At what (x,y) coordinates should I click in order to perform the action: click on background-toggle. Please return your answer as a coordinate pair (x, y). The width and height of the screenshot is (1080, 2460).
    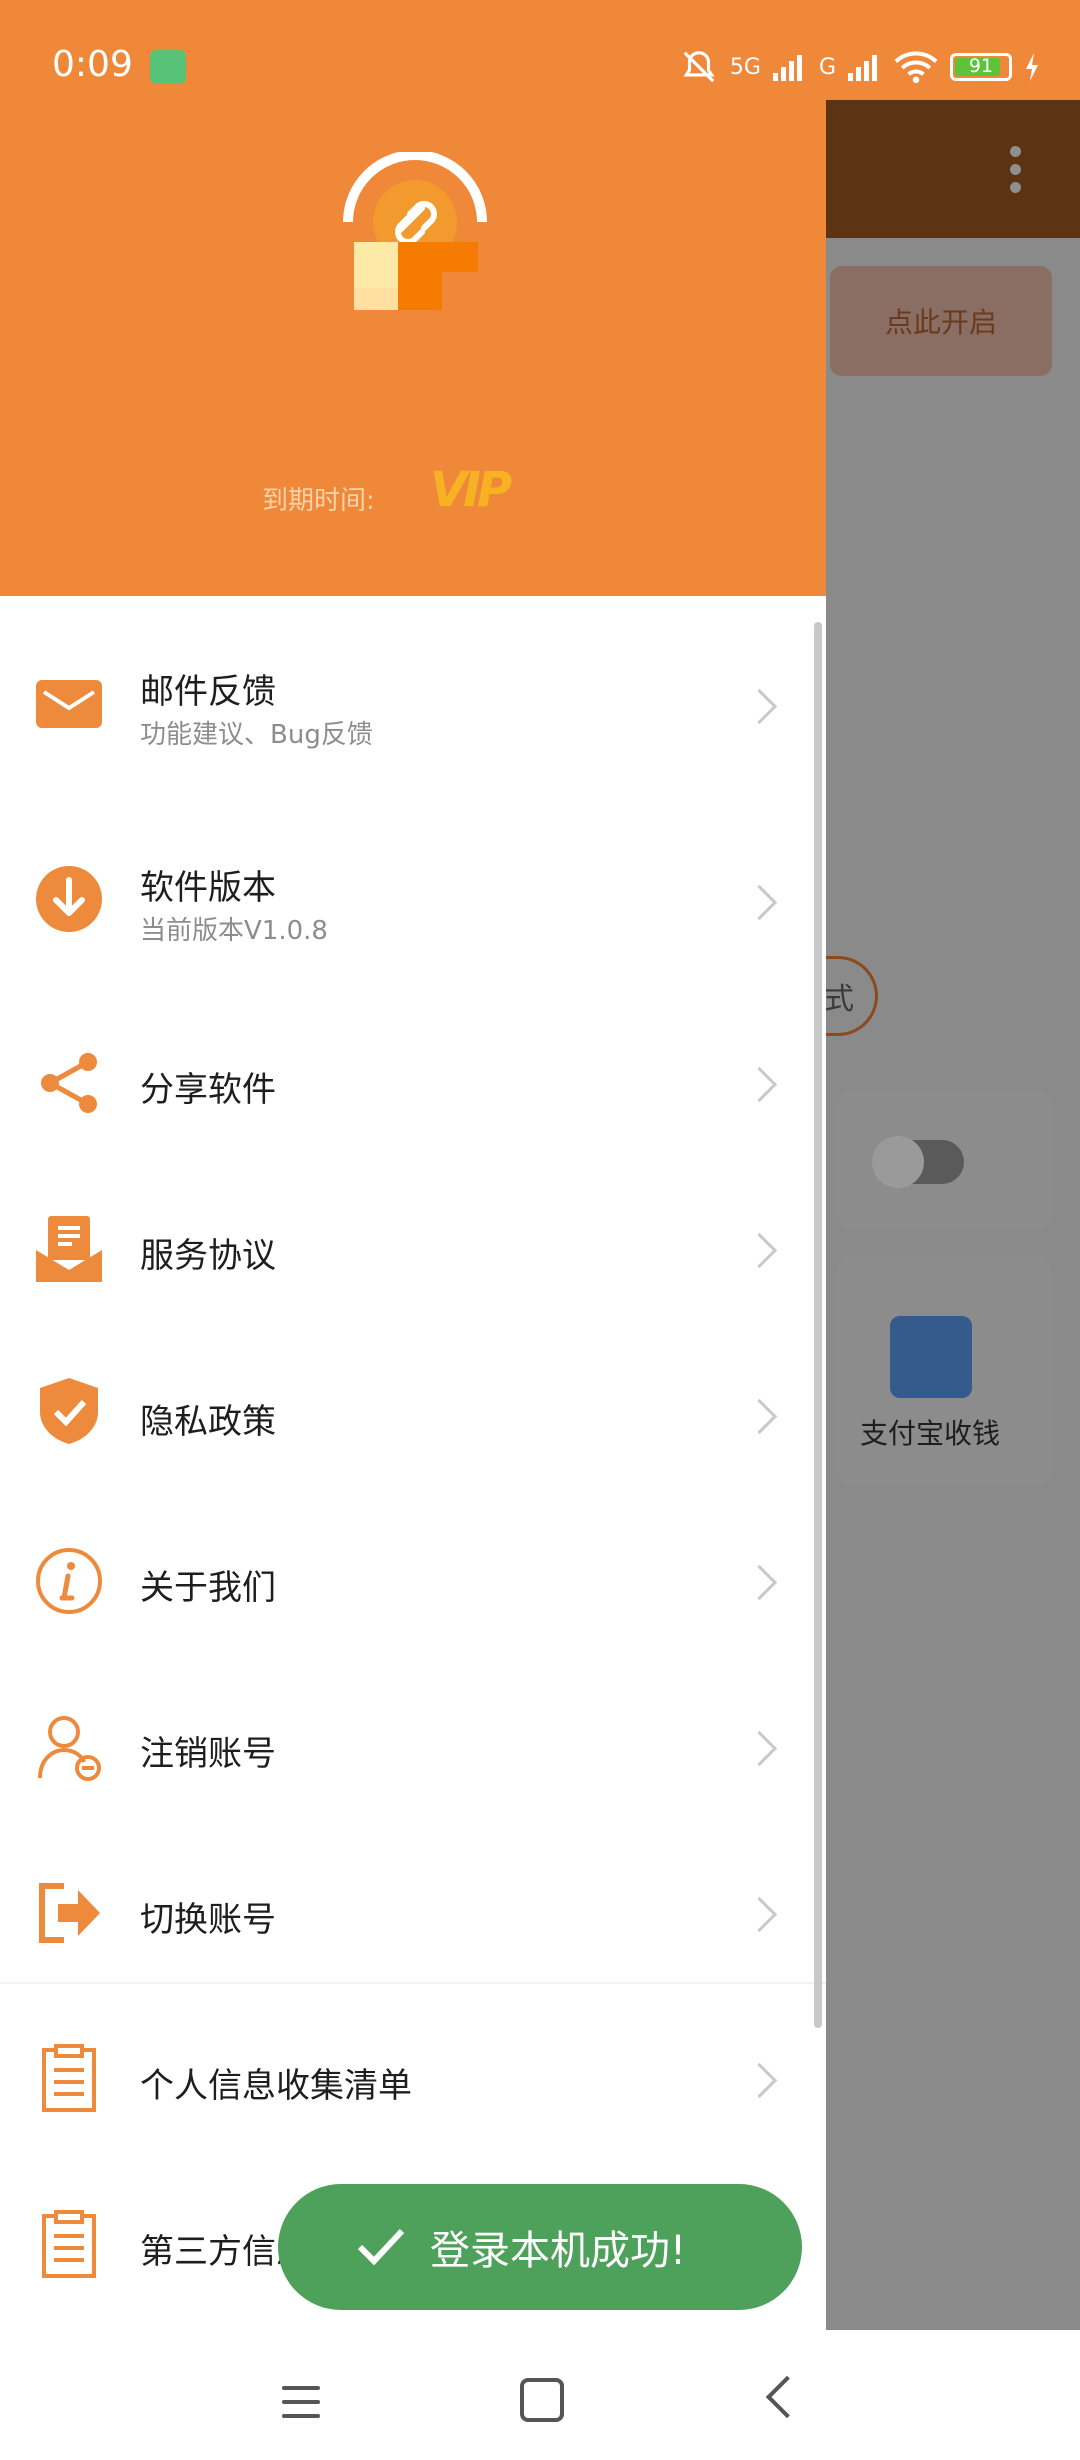
    Looking at the image, I should click on (918, 1162).